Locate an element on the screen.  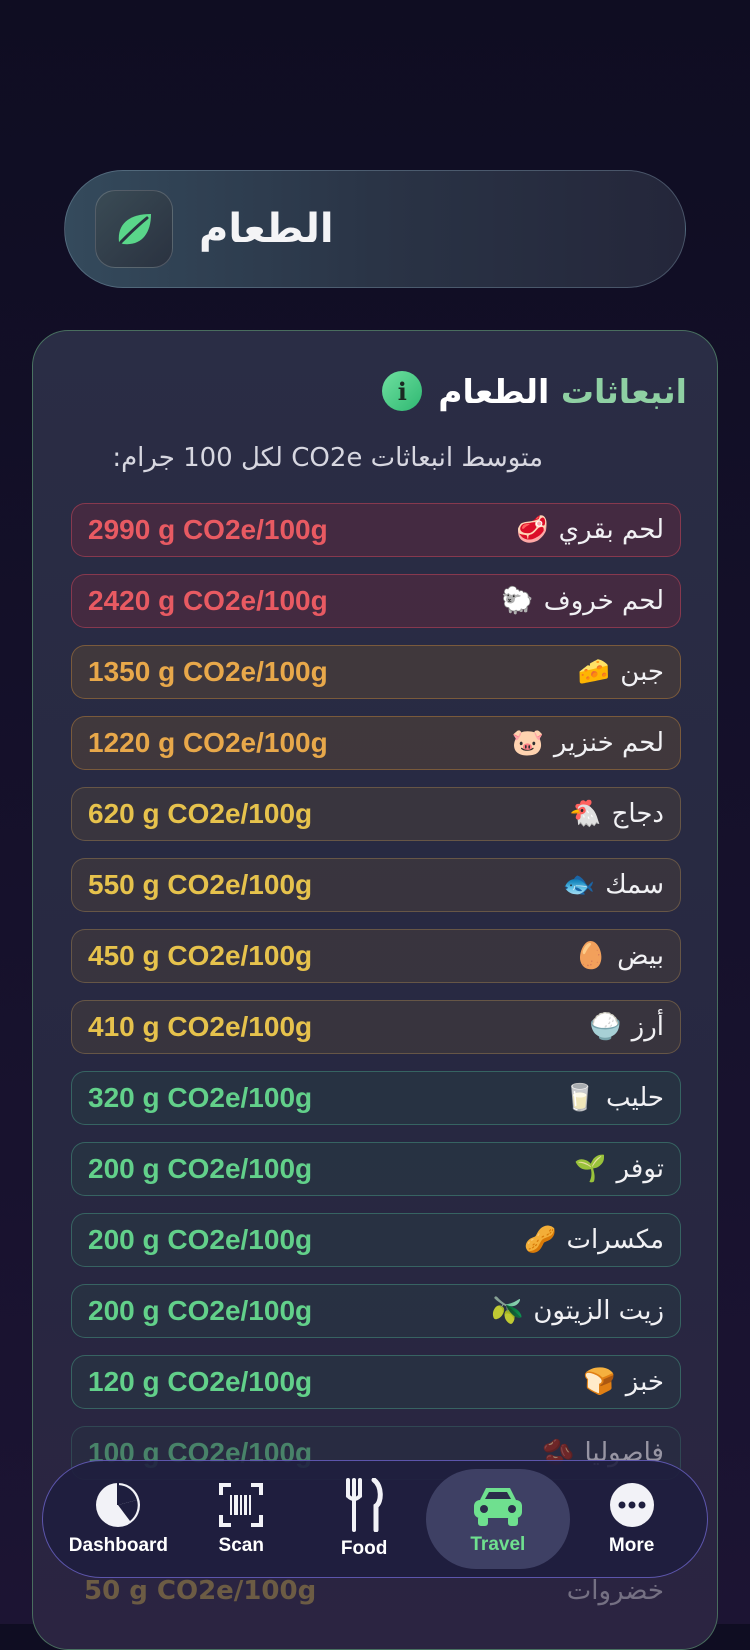
food-emoji-icon: 🧀 is located at coordinates (594, 672).